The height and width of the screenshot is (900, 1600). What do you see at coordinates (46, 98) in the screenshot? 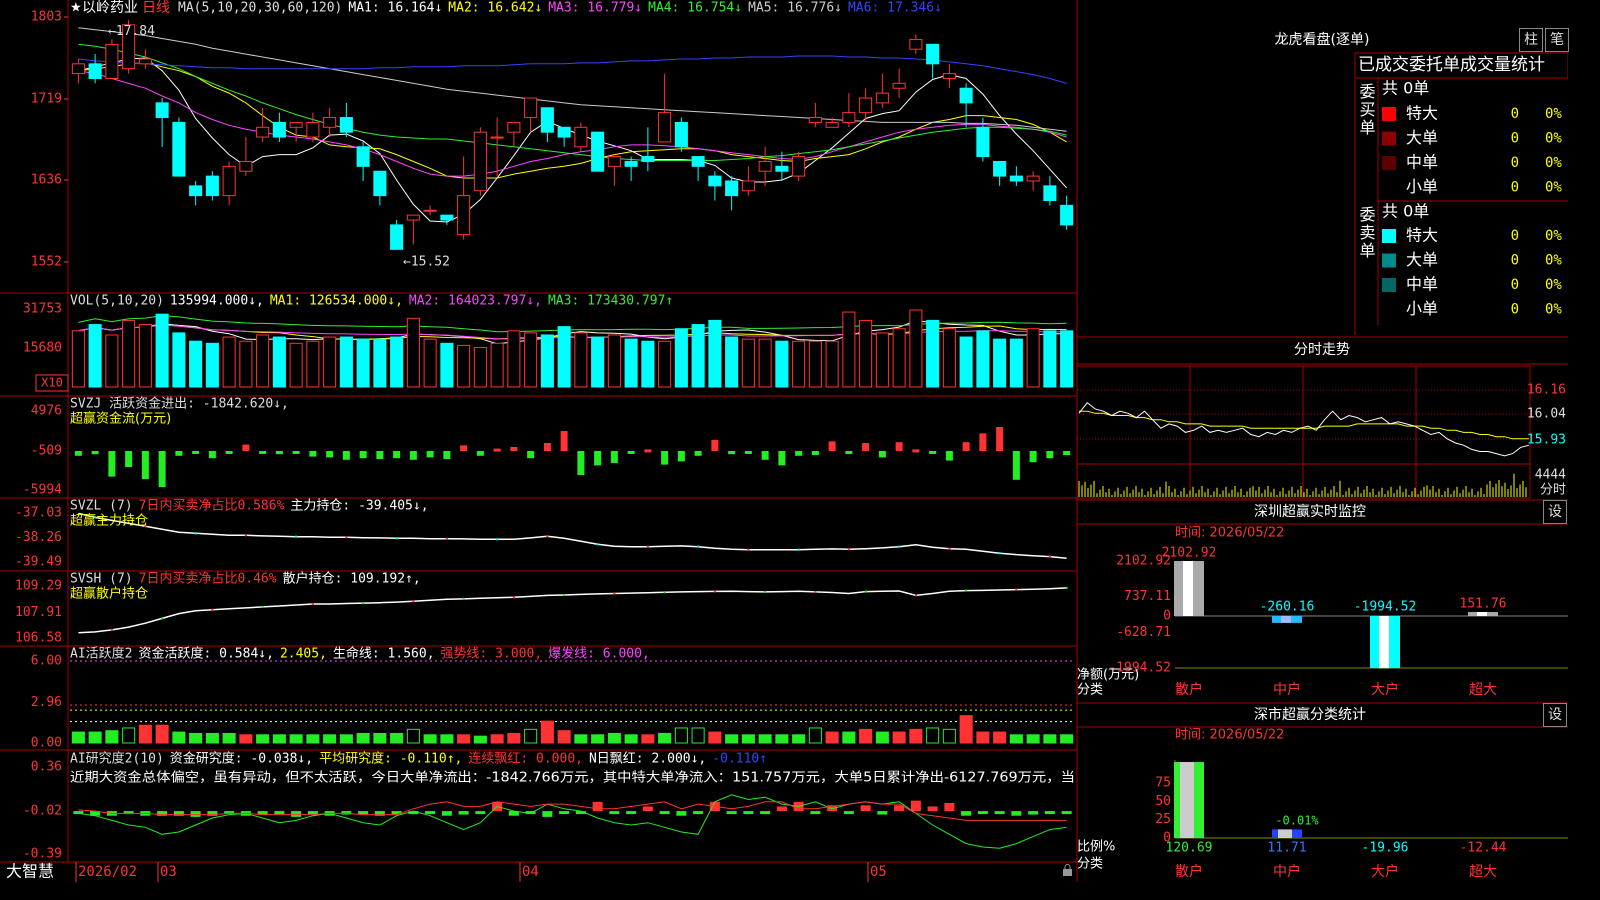
I see `price-tick-label: 1719` at bounding box center [46, 98].